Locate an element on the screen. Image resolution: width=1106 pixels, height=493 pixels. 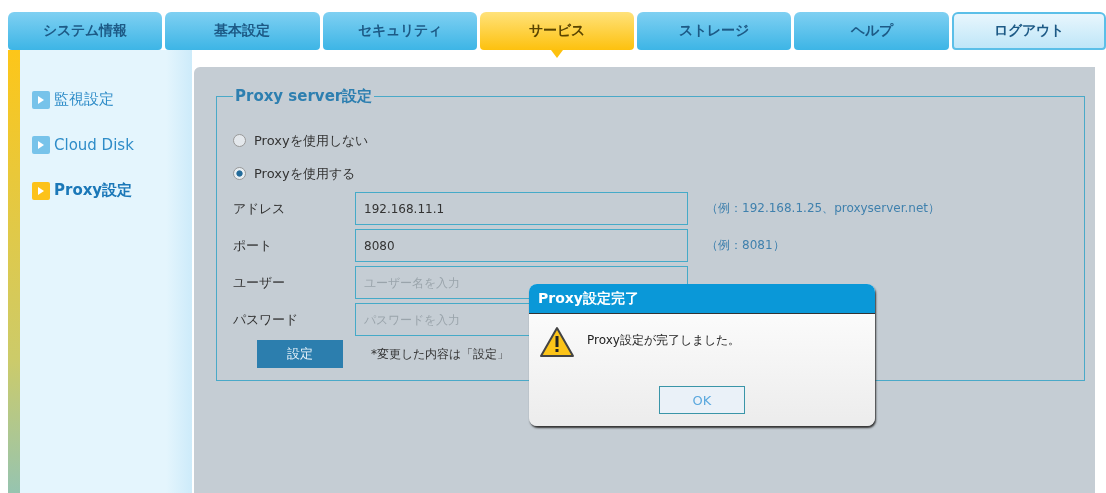
field-hint: （例：192.168.1.25、proxyserver.net） is located at coordinates (823, 208).